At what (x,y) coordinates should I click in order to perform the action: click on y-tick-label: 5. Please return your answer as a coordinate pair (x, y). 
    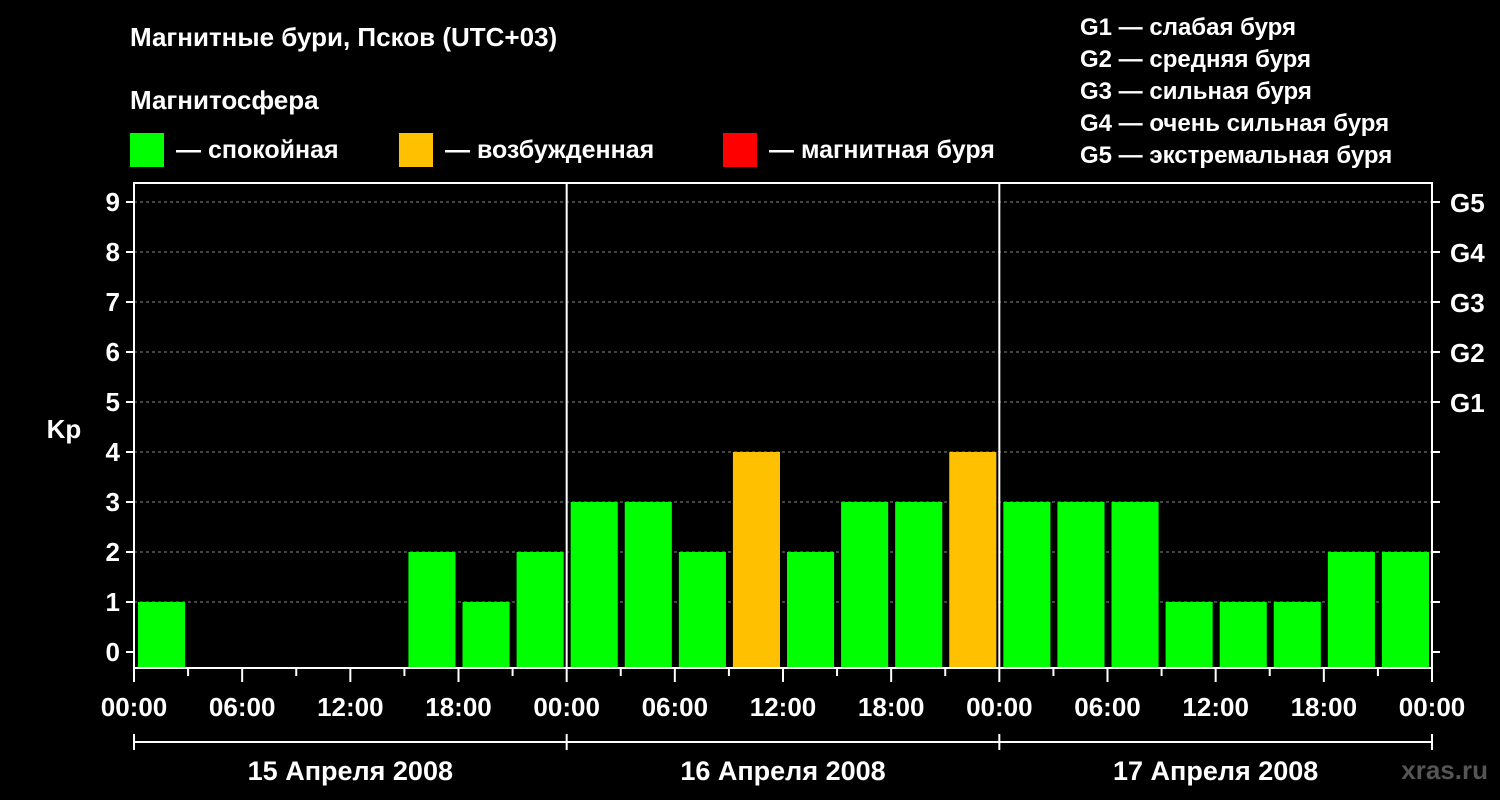
    Looking at the image, I should click on (113, 402).